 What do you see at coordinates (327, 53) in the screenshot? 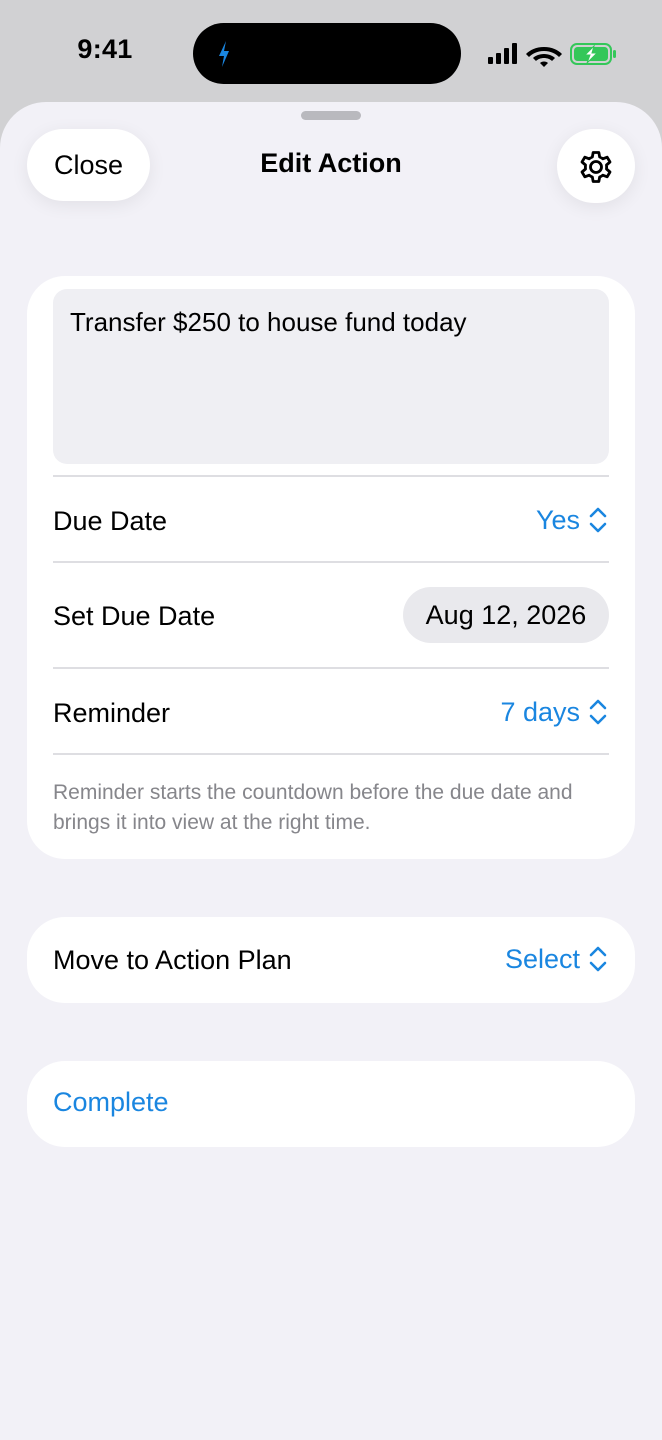
I see `dynamic-island` at bounding box center [327, 53].